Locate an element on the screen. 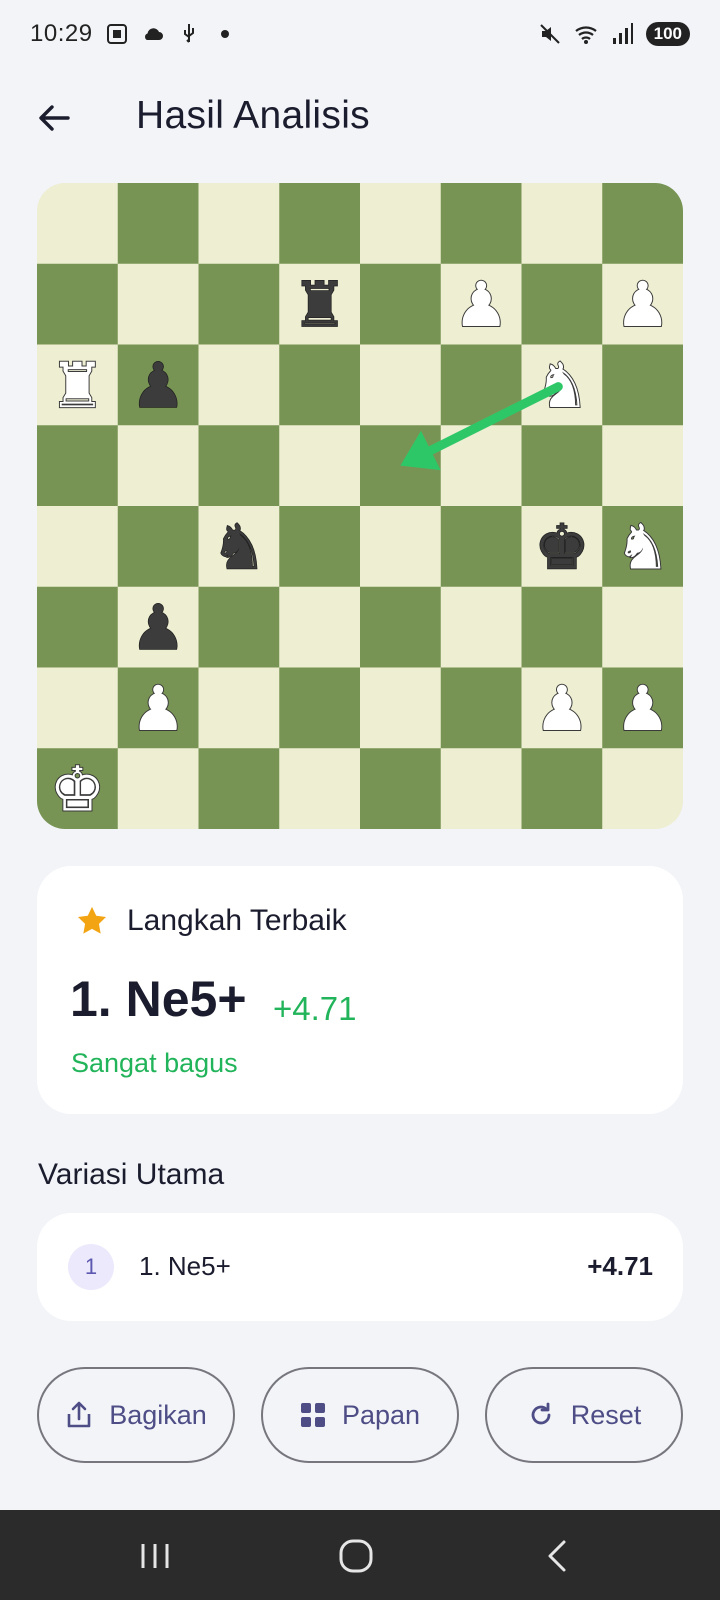 The image size is (720, 1600). board-square-b5 is located at coordinates (158, 466).